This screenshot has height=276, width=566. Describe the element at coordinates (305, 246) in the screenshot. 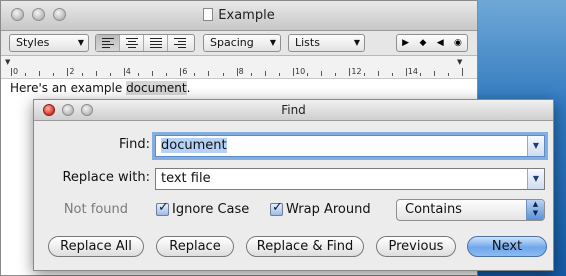

I see `replace-and-find-button: Replace & Find` at that location.